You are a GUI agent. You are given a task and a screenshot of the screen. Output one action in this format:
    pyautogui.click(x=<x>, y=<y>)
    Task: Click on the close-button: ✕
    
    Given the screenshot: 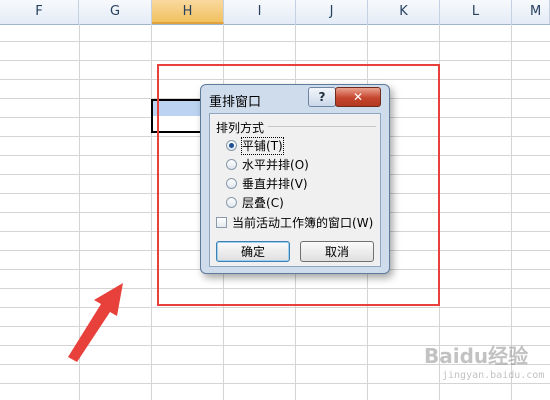 What is the action you would take?
    pyautogui.click(x=358, y=97)
    